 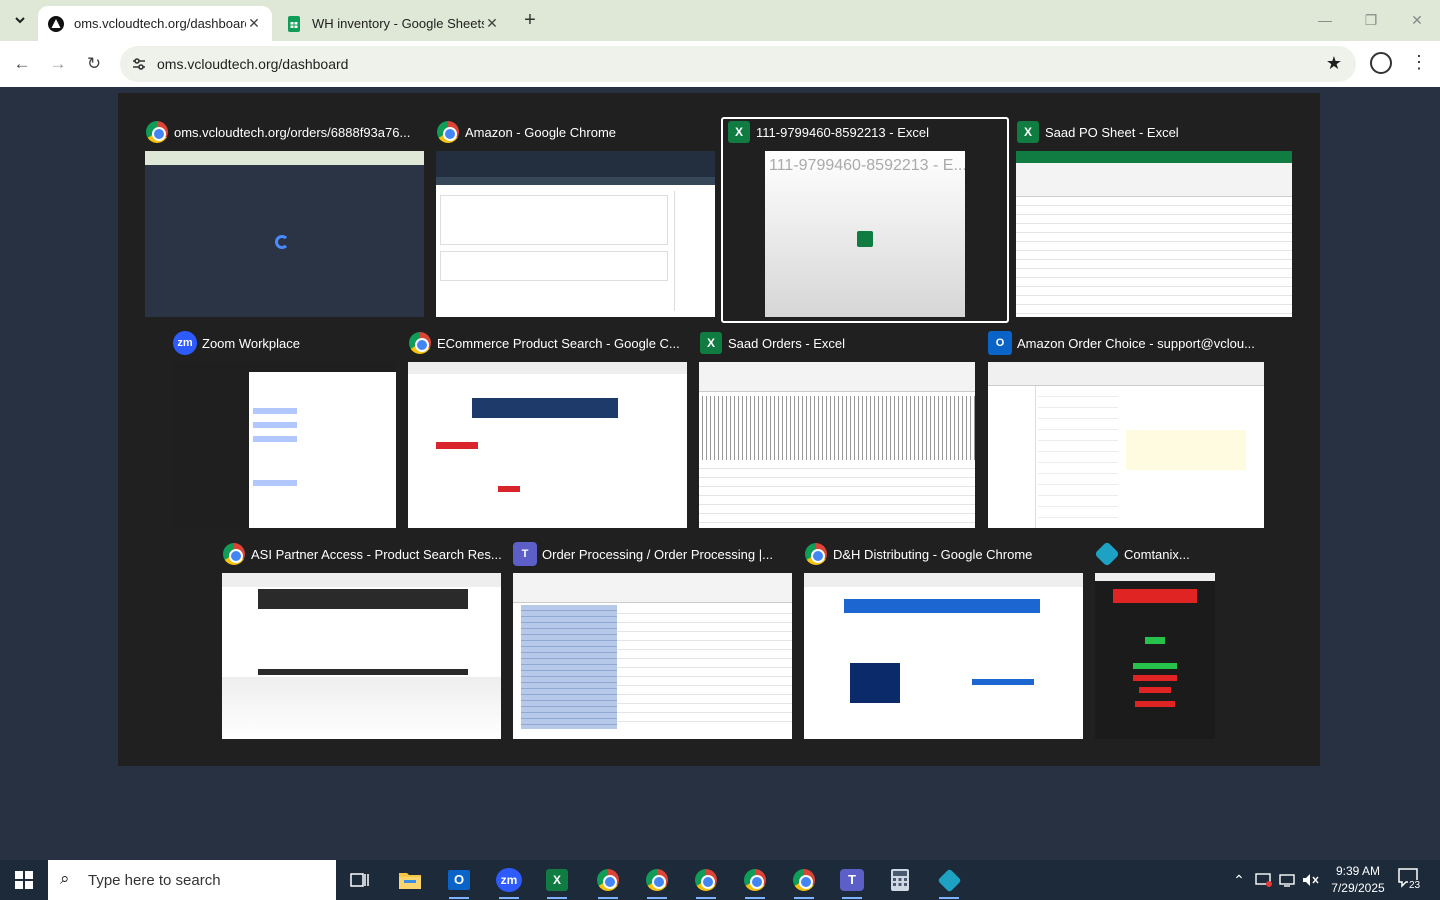 I want to click on show-hidden-icons-chevron-icon: ⌃, so click(x=1239, y=880).